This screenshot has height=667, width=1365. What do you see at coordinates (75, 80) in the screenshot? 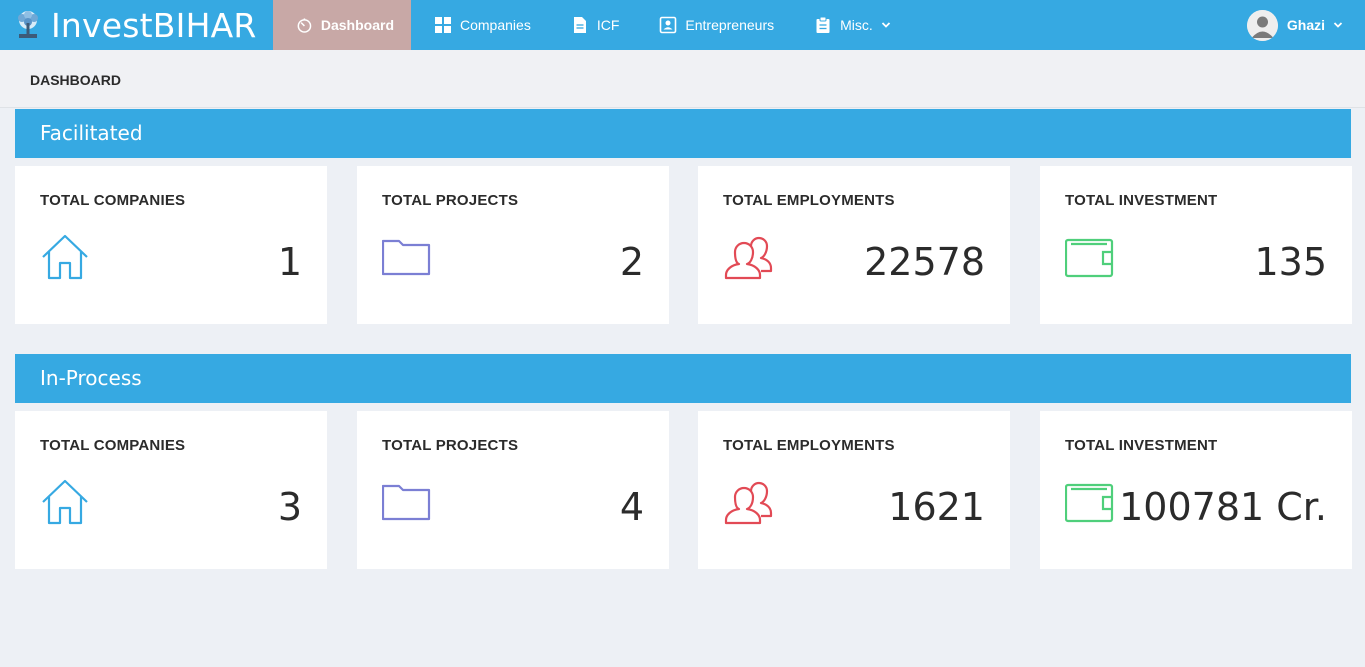
I see `page-title: DASHBOARD` at bounding box center [75, 80].